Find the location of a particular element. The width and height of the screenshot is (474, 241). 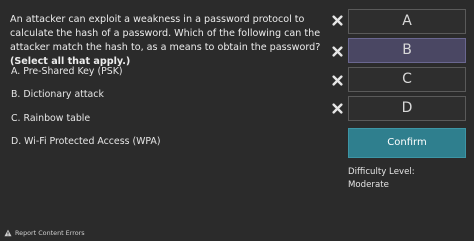

warning-icon is located at coordinates (8, 233).